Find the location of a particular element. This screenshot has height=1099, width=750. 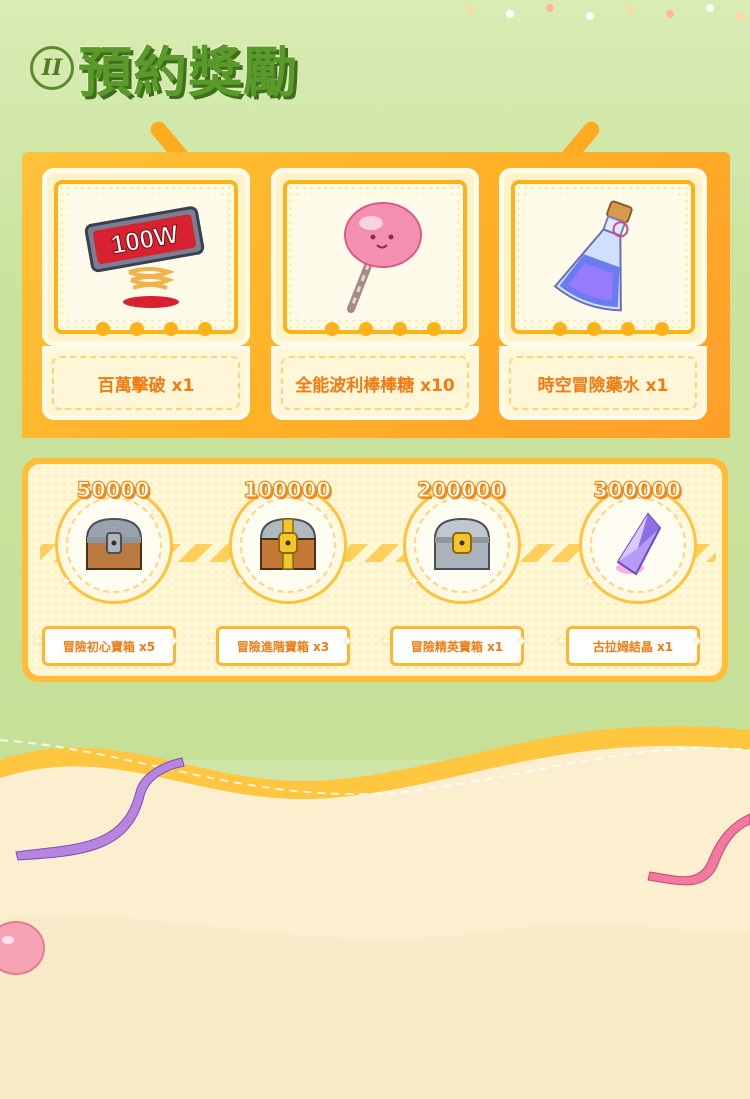

reward-card: 全能波利棒棒糖 x10 is located at coordinates (375, 294).